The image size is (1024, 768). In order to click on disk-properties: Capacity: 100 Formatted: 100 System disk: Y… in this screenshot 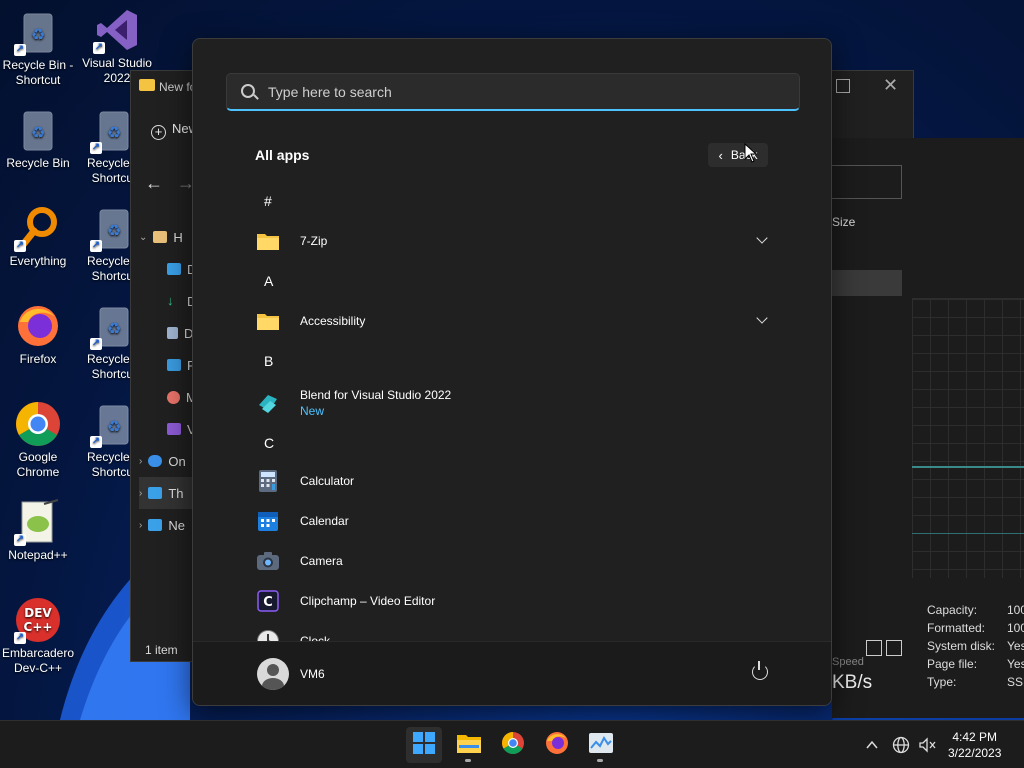, I will do `click(975, 646)`.